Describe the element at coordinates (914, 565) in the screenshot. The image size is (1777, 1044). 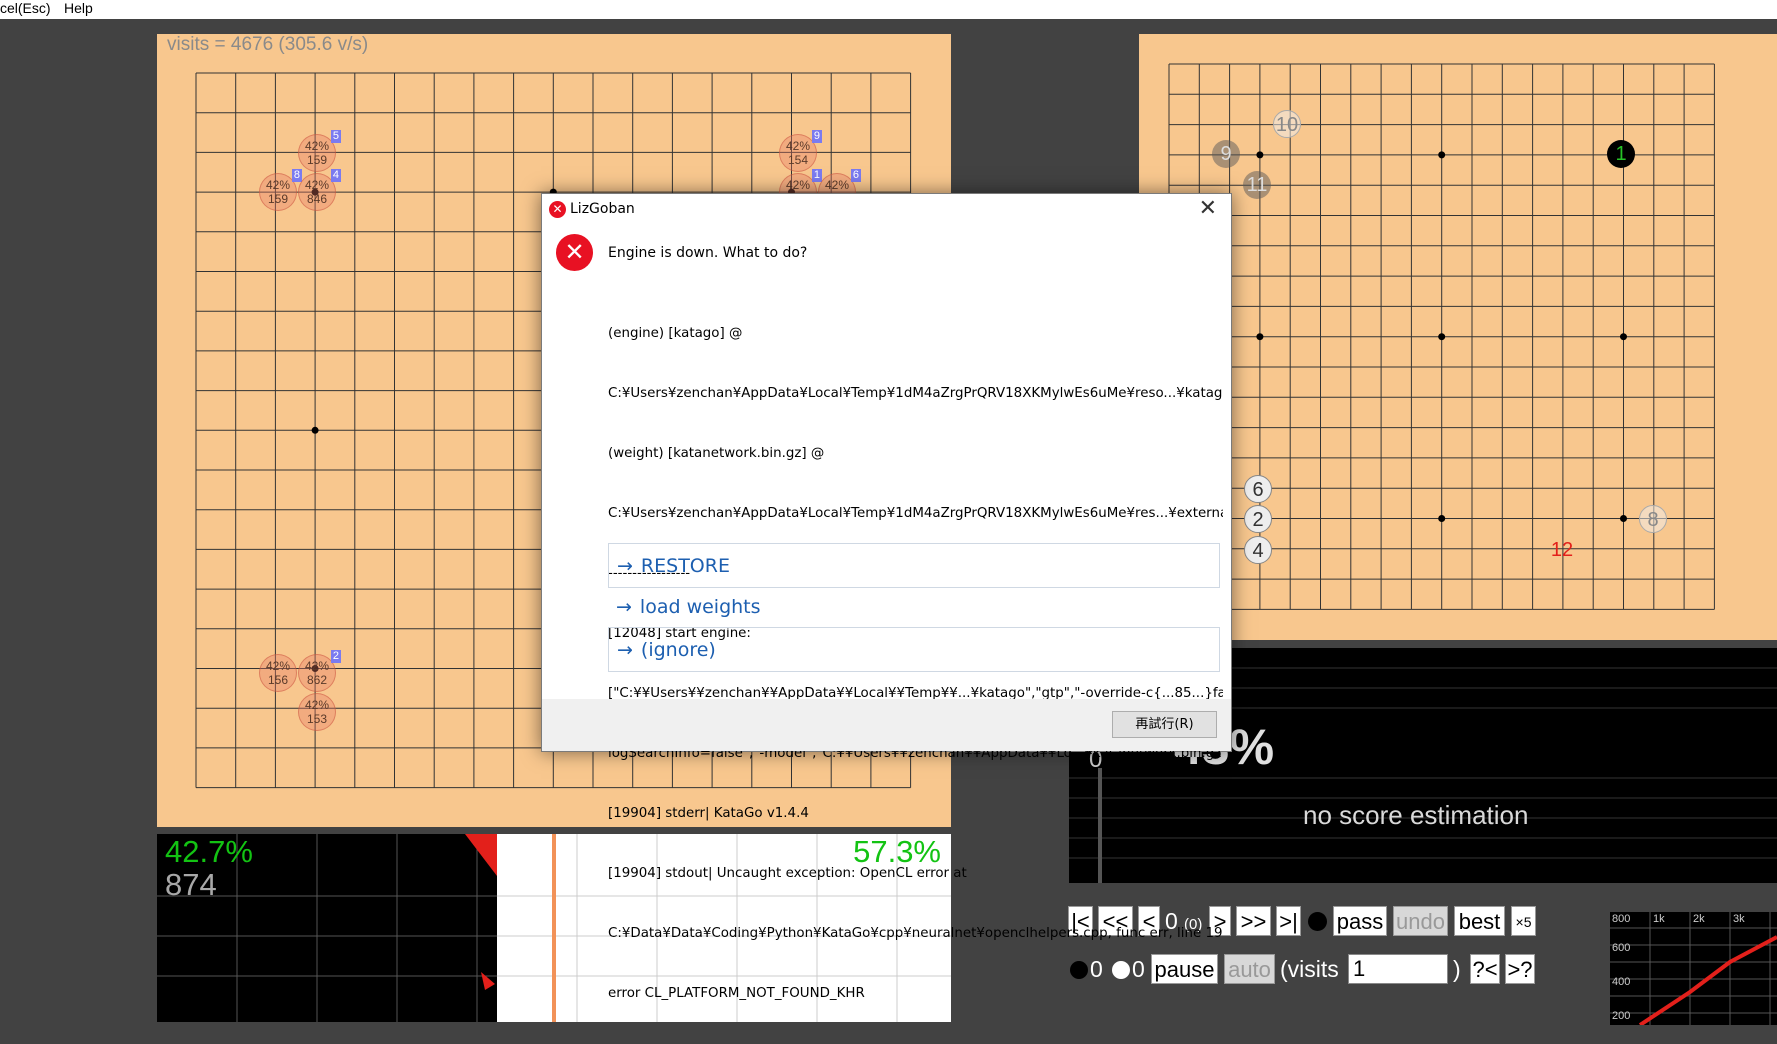
I see `restore-command: → RESTORE` at that location.